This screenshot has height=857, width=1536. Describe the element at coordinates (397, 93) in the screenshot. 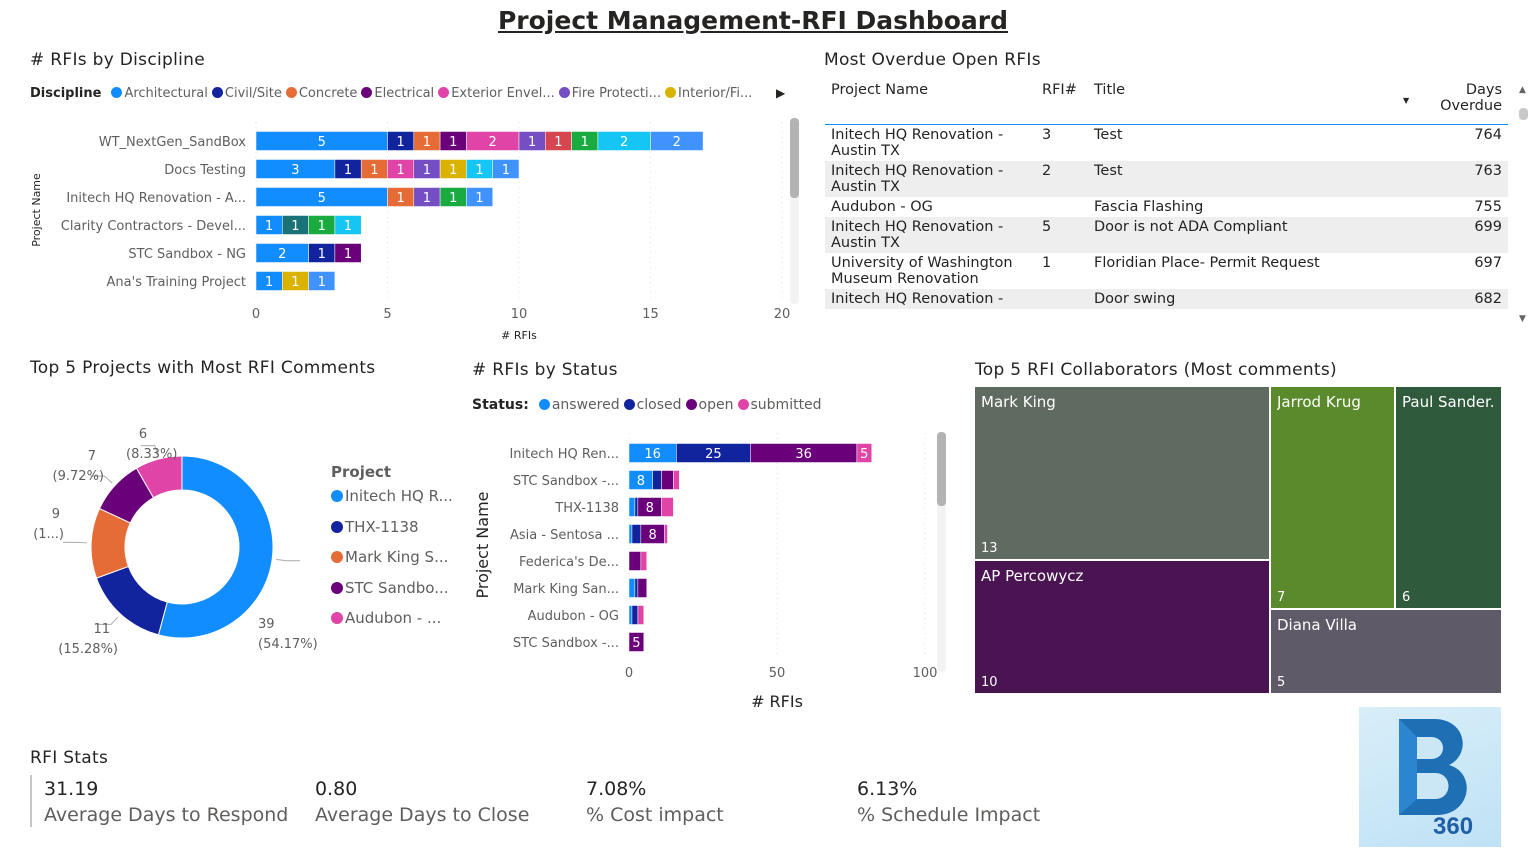

I see `legend-item-electrical: Electrical` at that location.